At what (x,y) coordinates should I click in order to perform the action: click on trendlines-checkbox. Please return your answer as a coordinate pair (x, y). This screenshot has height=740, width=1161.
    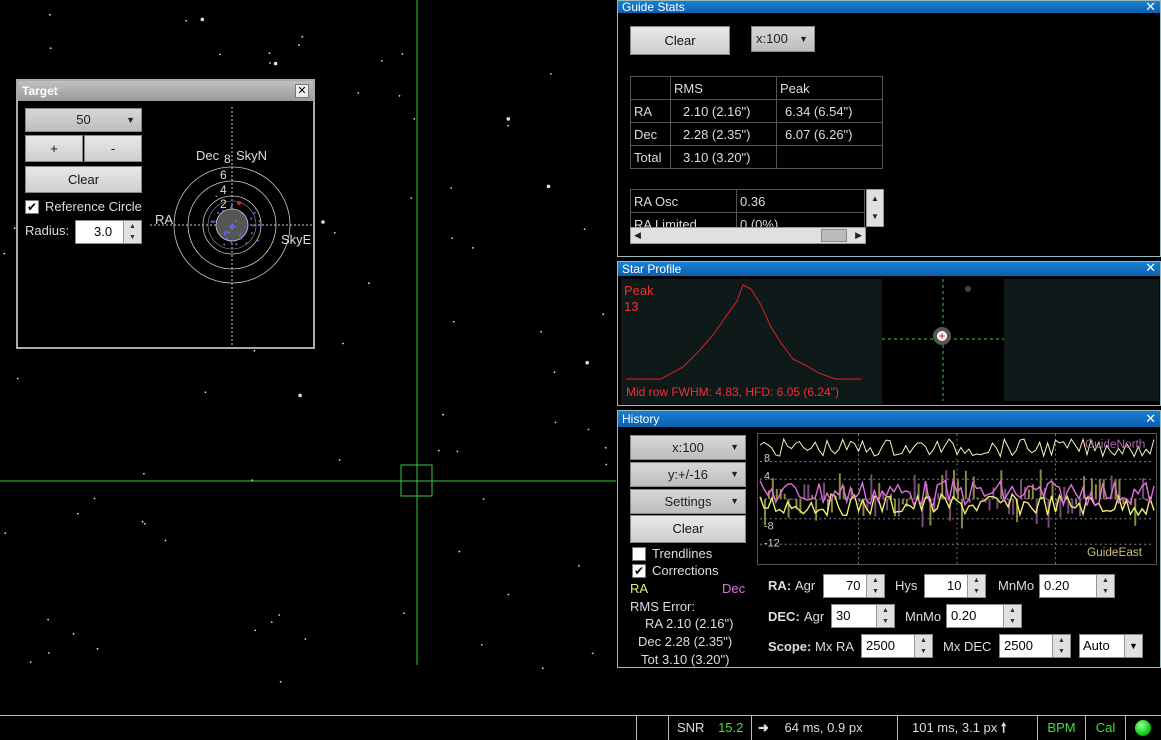
    Looking at the image, I should click on (639, 554).